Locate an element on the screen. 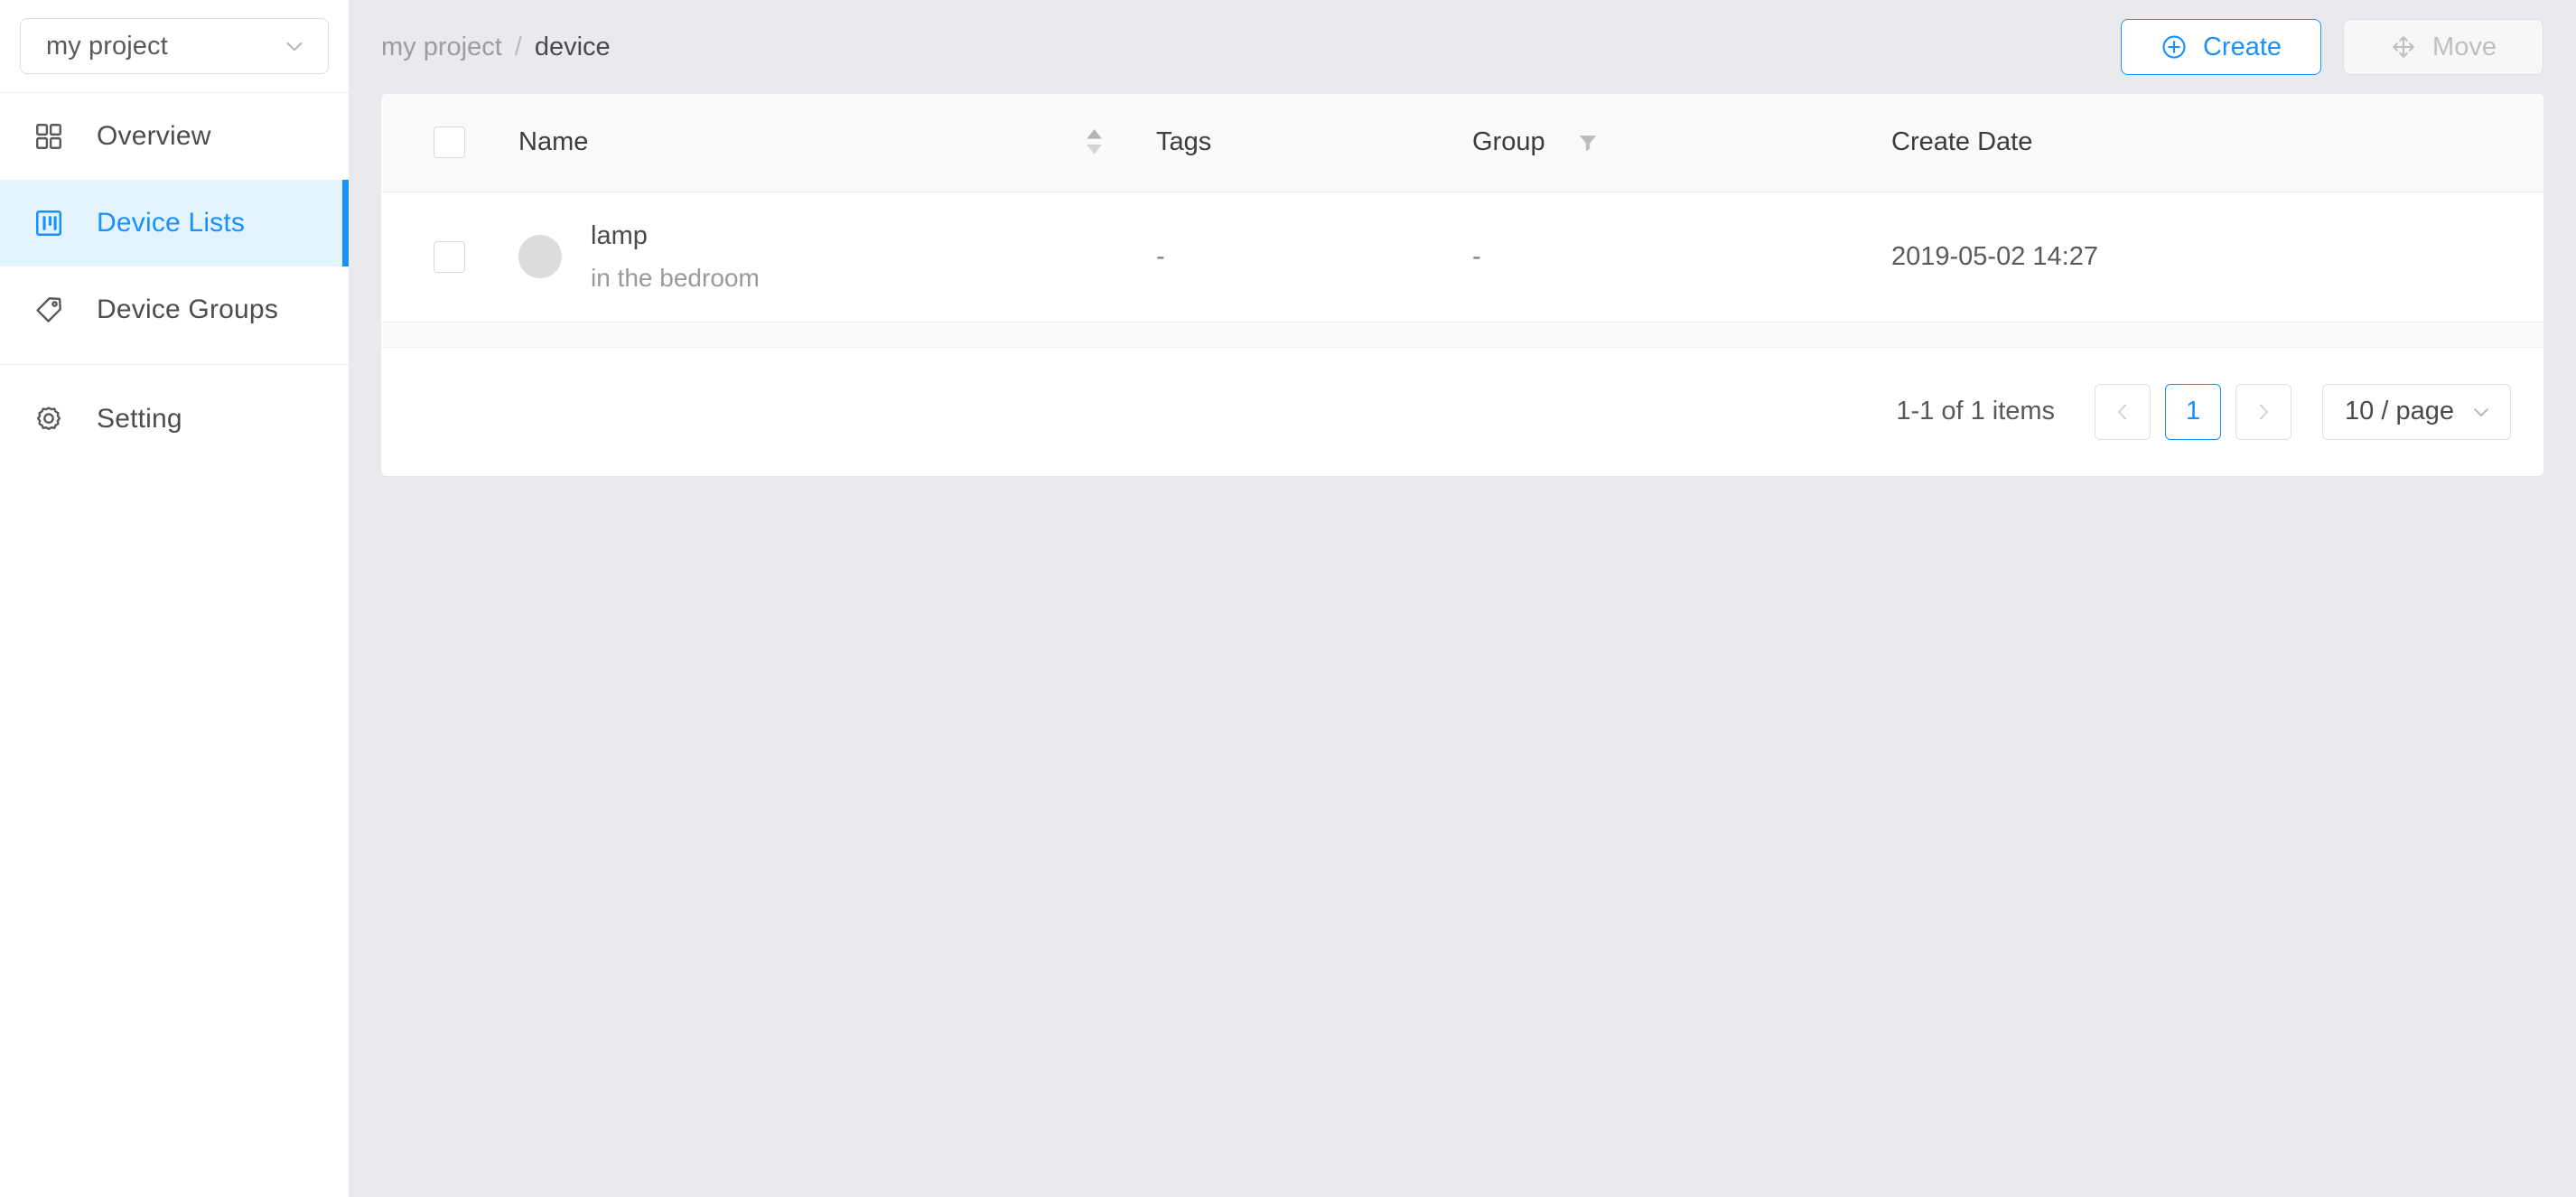 This screenshot has width=2576, height=1197. move-button: Move is located at coordinates (2443, 47).